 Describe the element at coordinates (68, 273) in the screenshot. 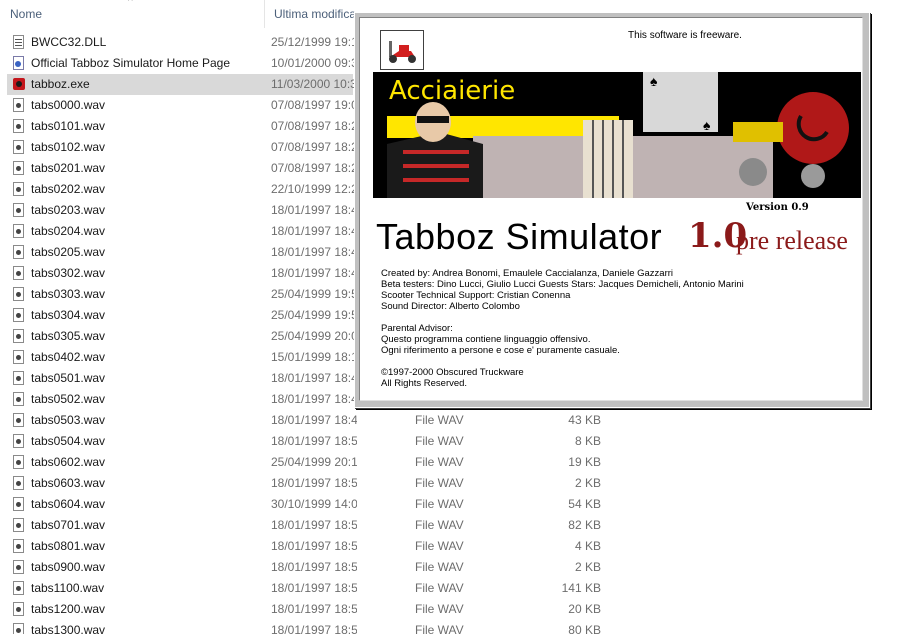

I see `file-name: tabs0302.wav` at that location.